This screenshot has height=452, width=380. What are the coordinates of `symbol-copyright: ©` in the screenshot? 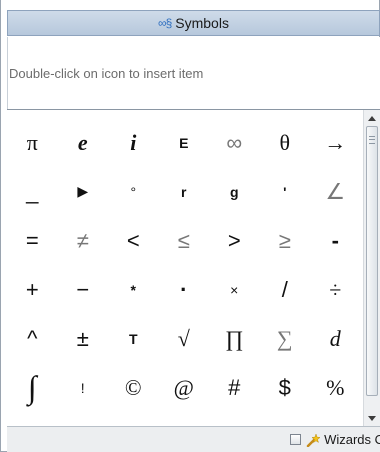 It's located at (133, 387).